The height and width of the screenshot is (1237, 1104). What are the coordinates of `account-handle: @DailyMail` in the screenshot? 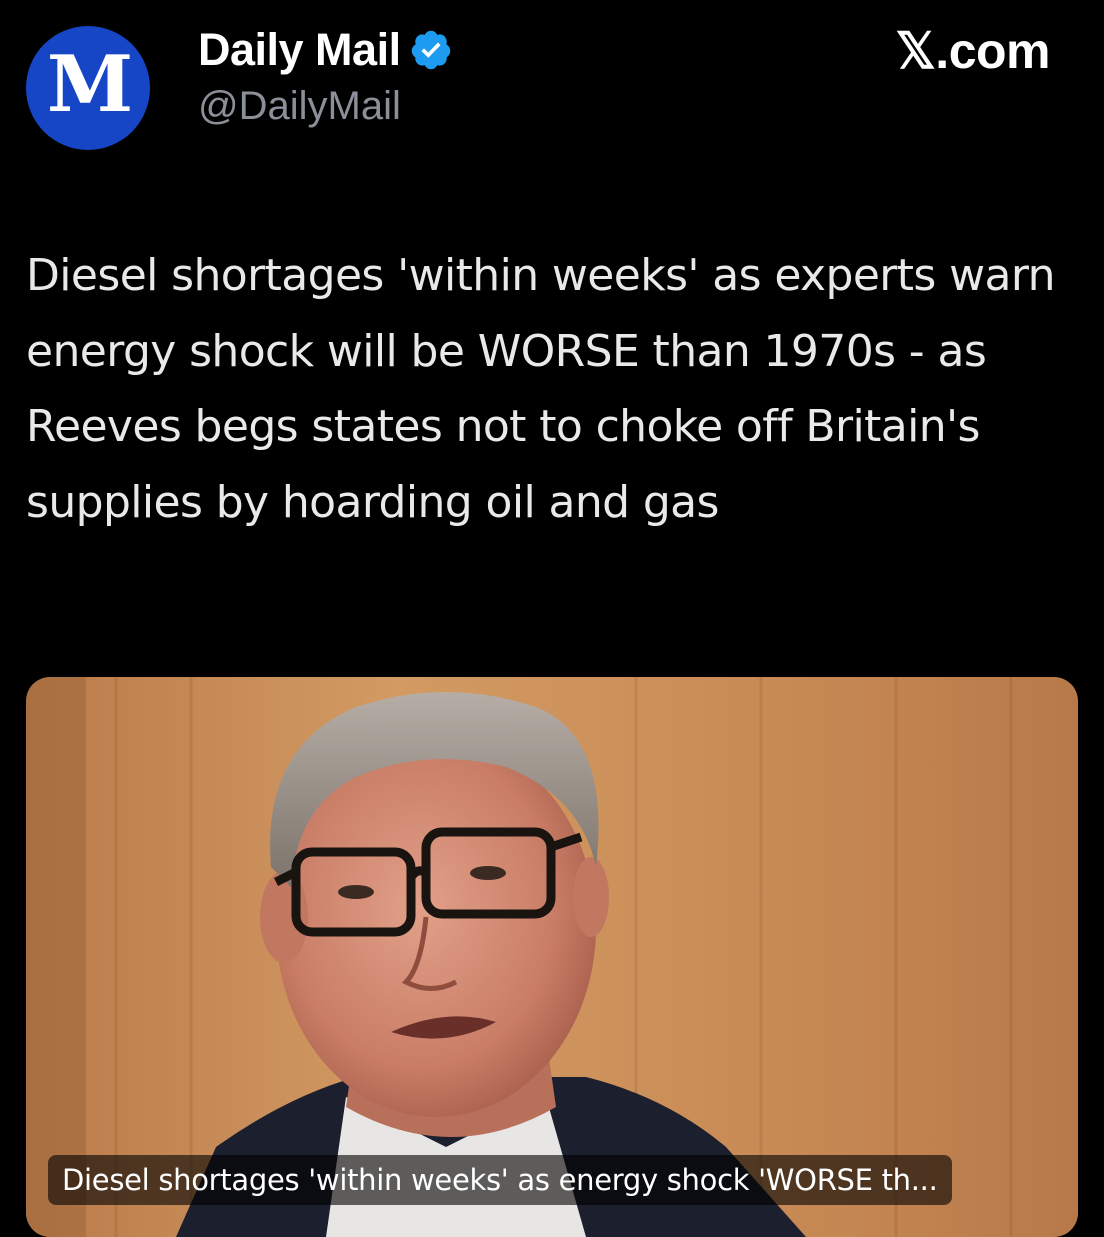 It's located at (299, 106).